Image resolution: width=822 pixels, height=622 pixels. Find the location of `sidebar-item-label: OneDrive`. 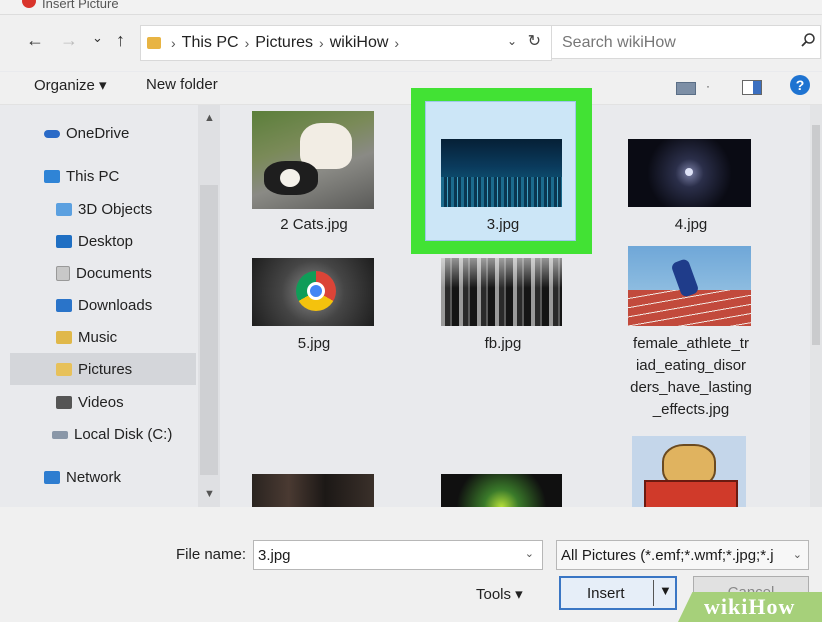

sidebar-item-label: OneDrive is located at coordinates (98, 133).